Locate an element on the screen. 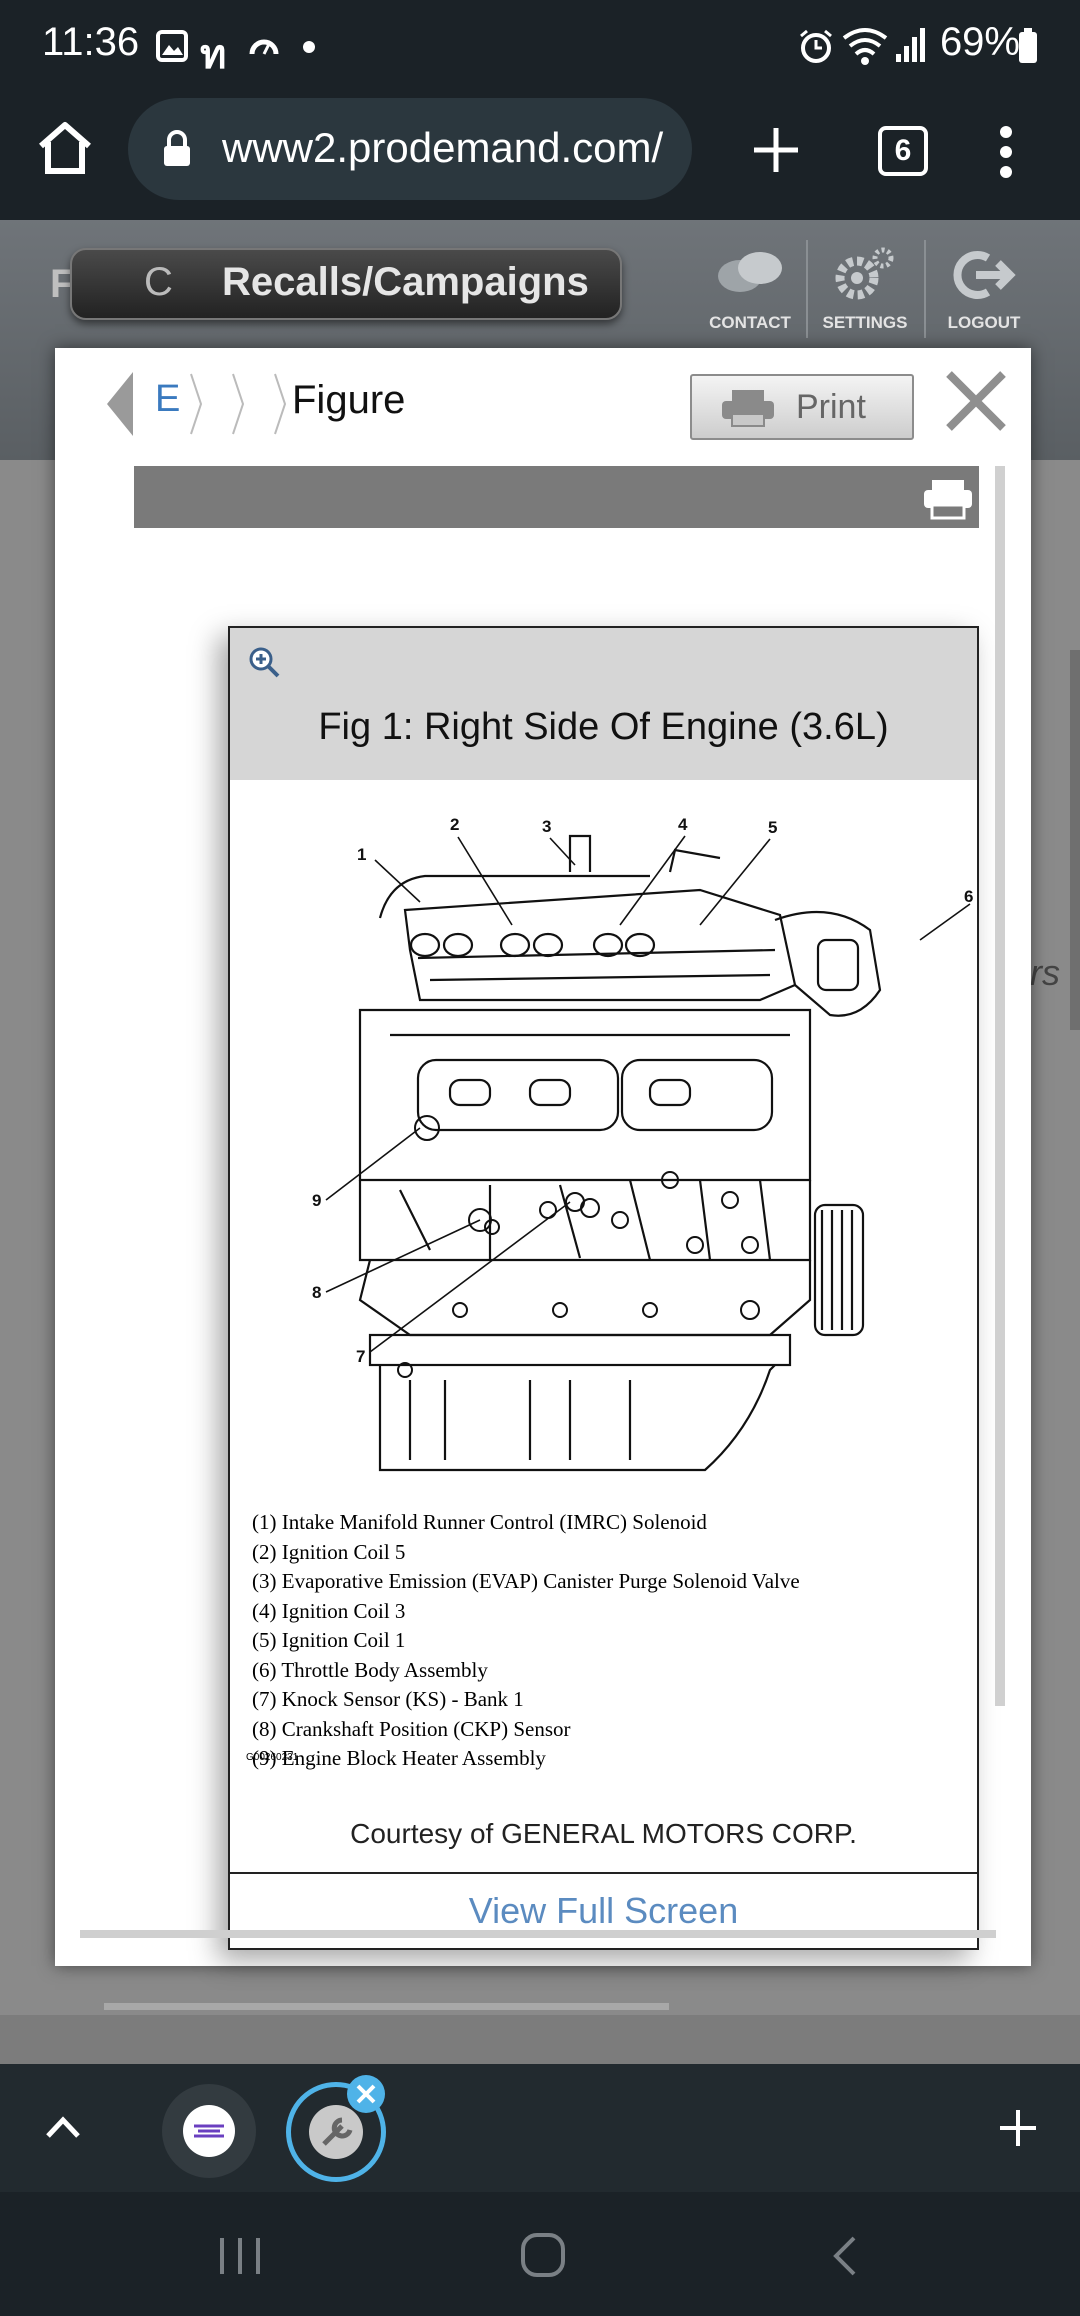 The image size is (1080, 2316). print-button: Print is located at coordinates (802, 407).